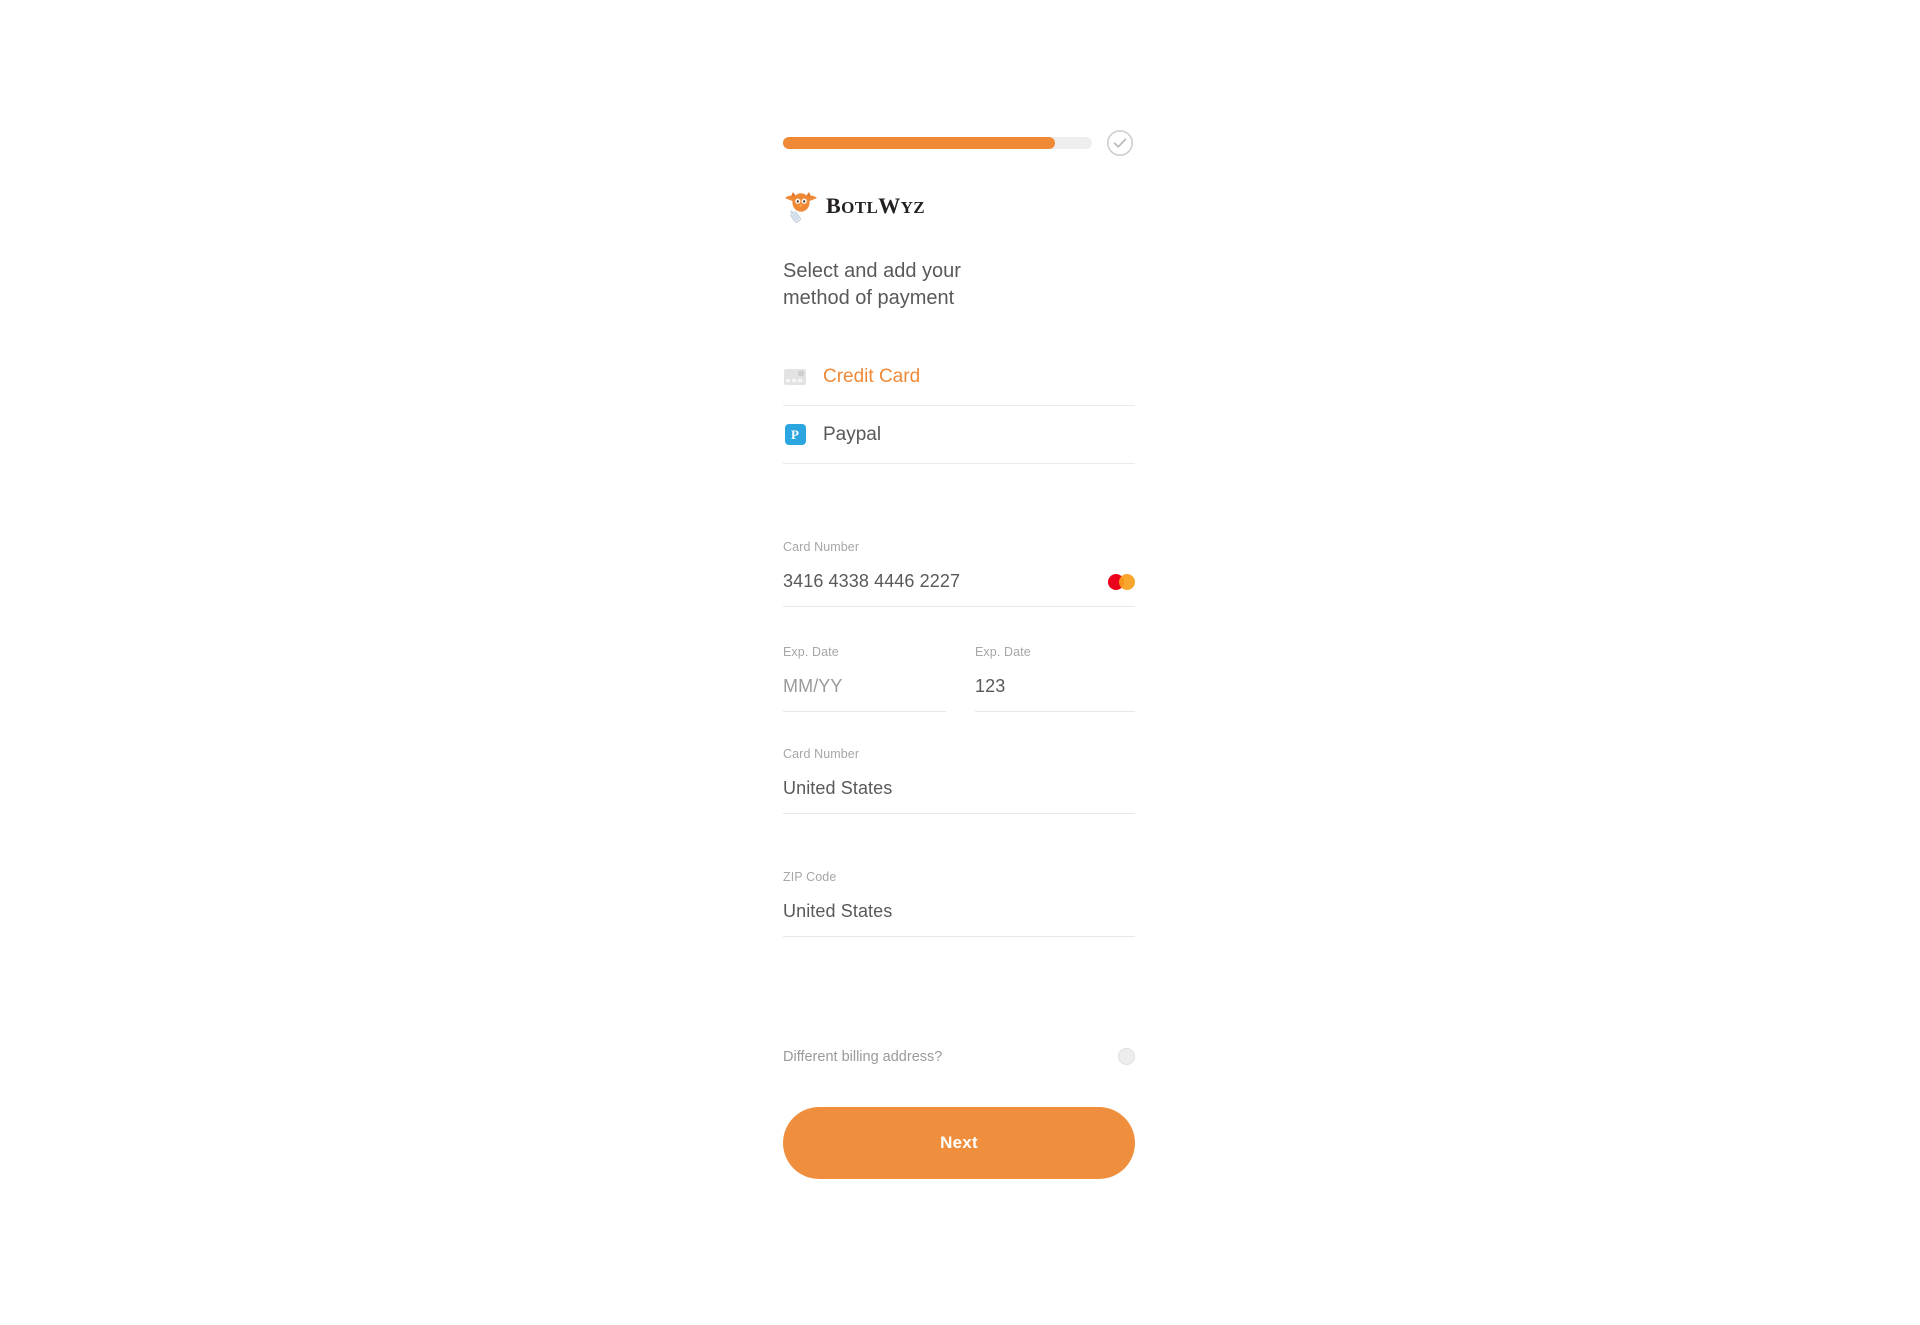  Describe the element at coordinates (872, 271) in the screenshot. I see `page-title-line-1: Select and add your` at that location.